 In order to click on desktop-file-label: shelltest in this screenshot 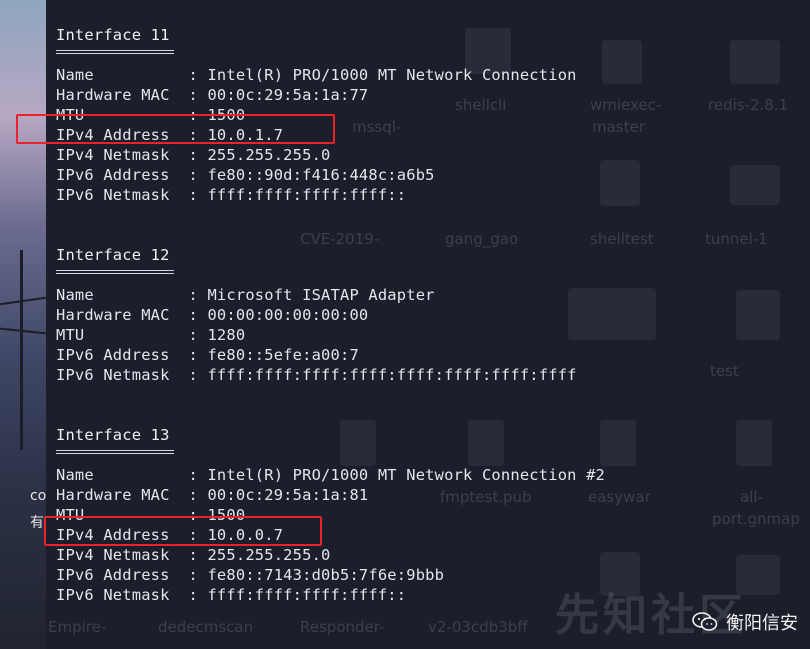, I will do `click(622, 239)`.